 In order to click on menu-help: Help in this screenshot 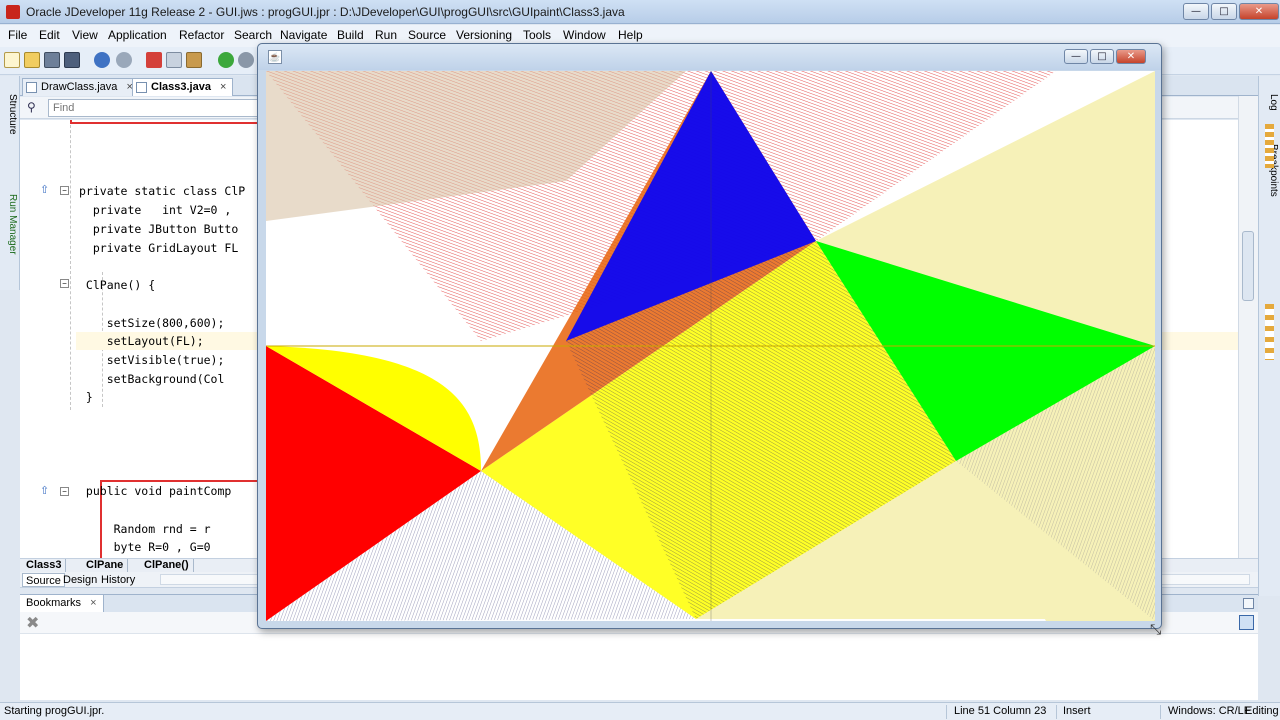, I will do `click(630, 35)`.